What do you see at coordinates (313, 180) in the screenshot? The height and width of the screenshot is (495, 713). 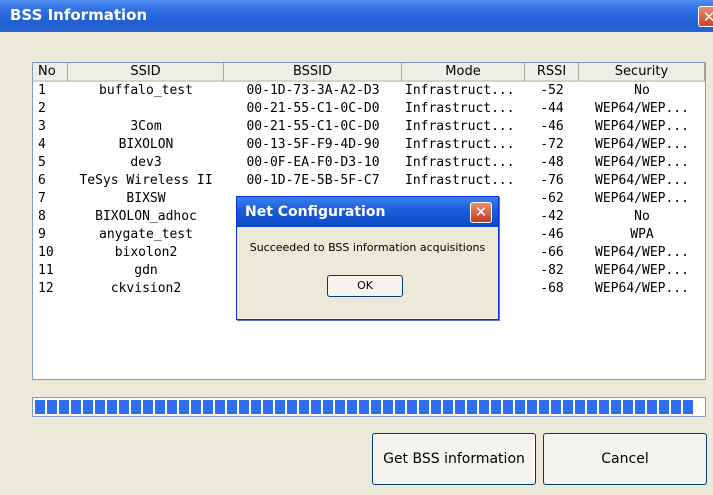 I see `cell-bssid: 00-1D-7E-5B-5F-C7` at bounding box center [313, 180].